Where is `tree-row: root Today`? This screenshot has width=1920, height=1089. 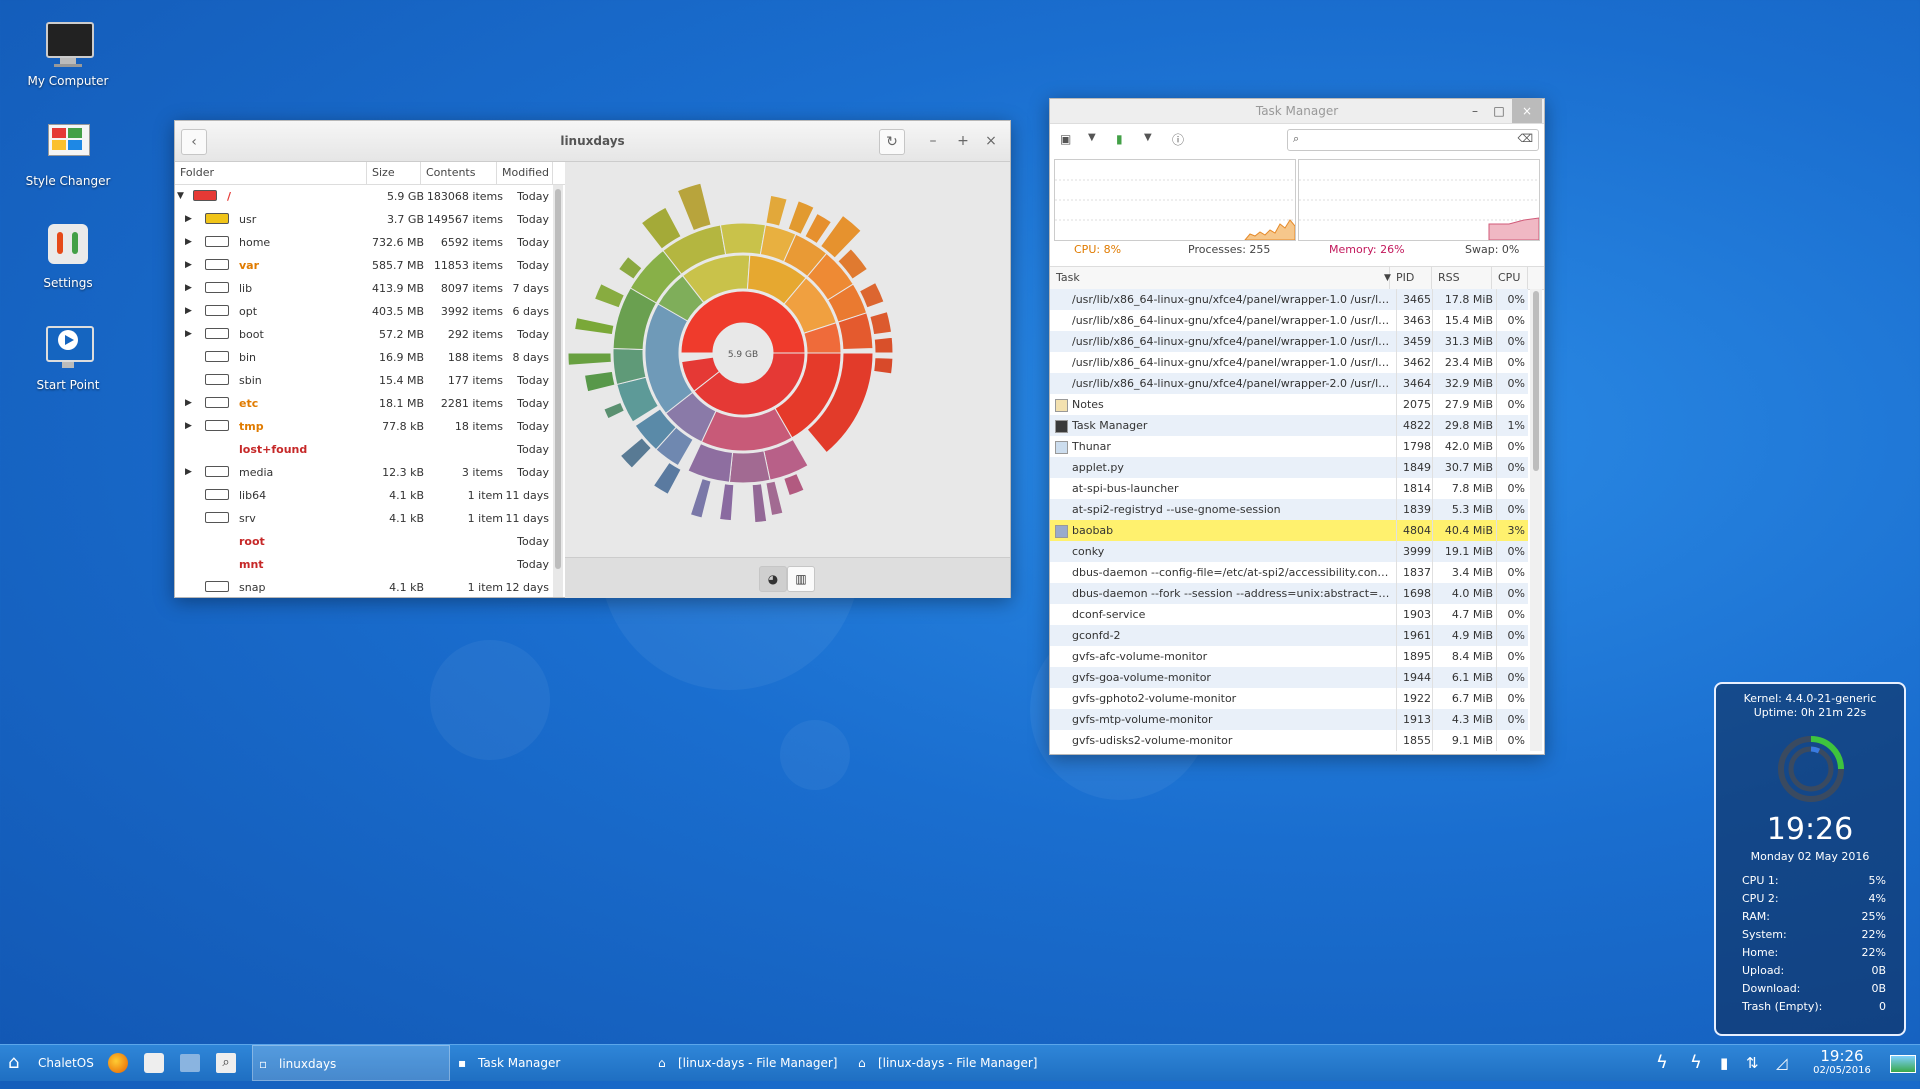
tree-row: root Today is located at coordinates (364, 541).